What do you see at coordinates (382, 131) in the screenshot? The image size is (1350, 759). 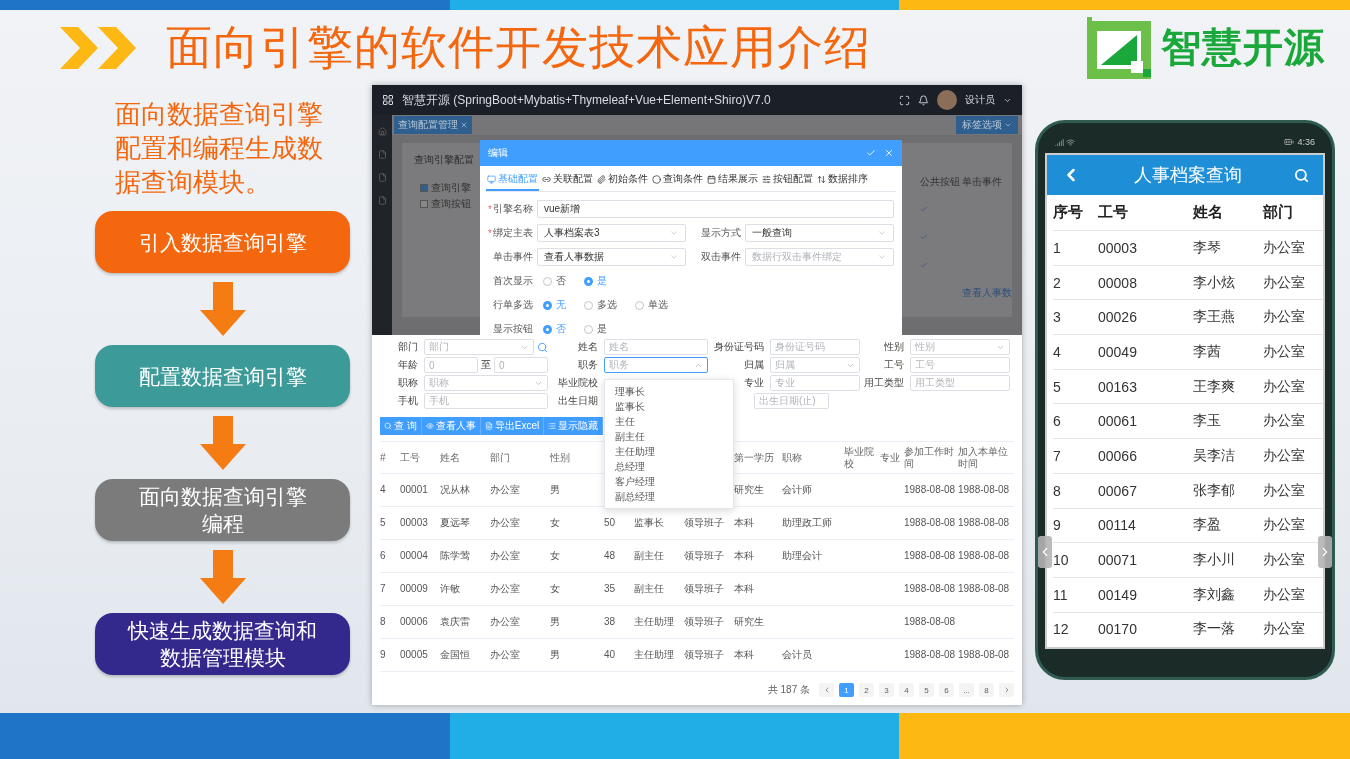 I see `home-icon` at bounding box center [382, 131].